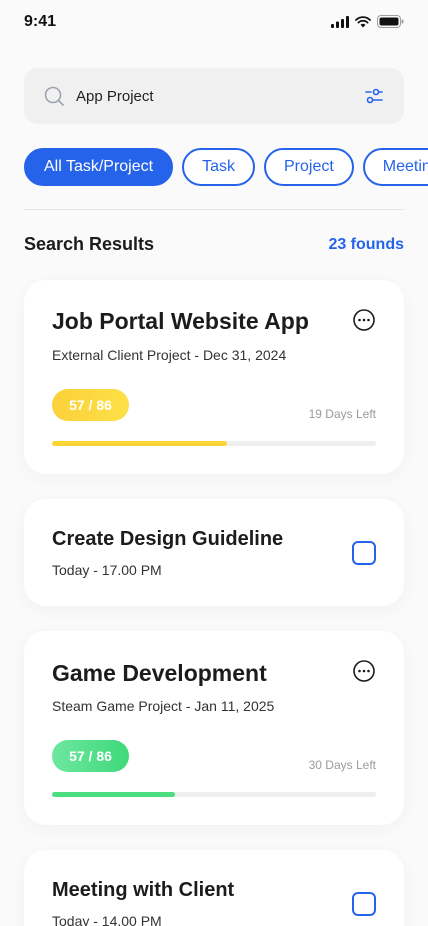 This screenshot has height=926, width=428. What do you see at coordinates (107, 570) in the screenshot?
I see `card-subtitle: Today - 17.00 PM` at bounding box center [107, 570].